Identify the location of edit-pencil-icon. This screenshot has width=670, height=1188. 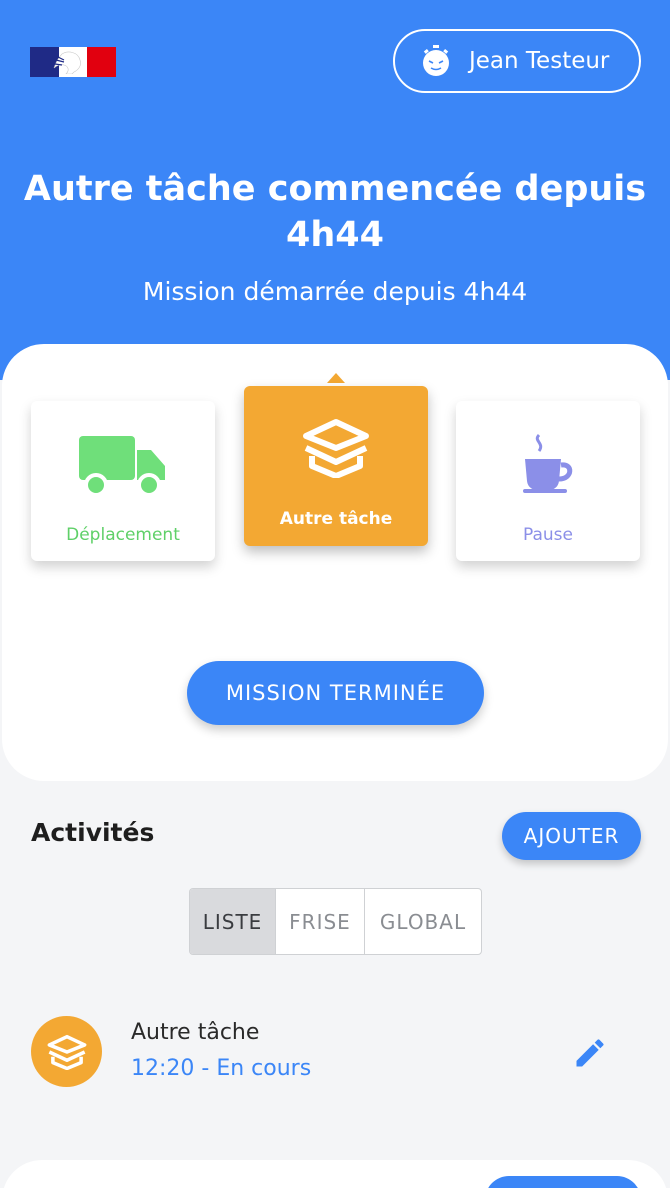
(590, 1053).